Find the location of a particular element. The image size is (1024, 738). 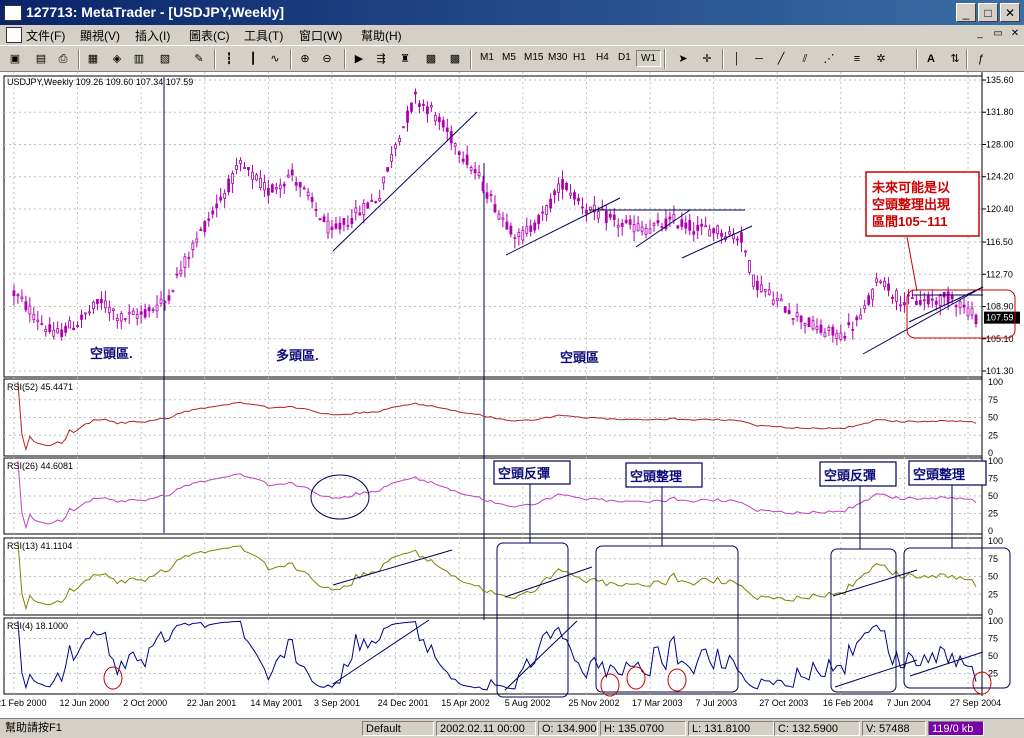

print-icon: ⎙ is located at coordinates (63, 59).